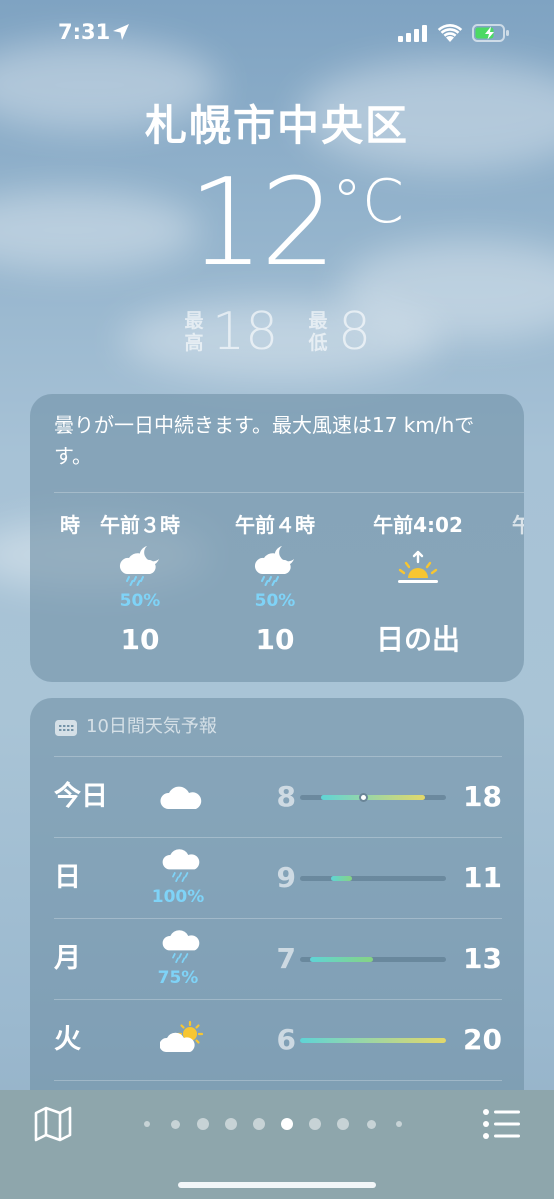 This screenshot has height=1199, width=554. I want to click on ten-day-title: 10日間天気予報, so click(151, 726).